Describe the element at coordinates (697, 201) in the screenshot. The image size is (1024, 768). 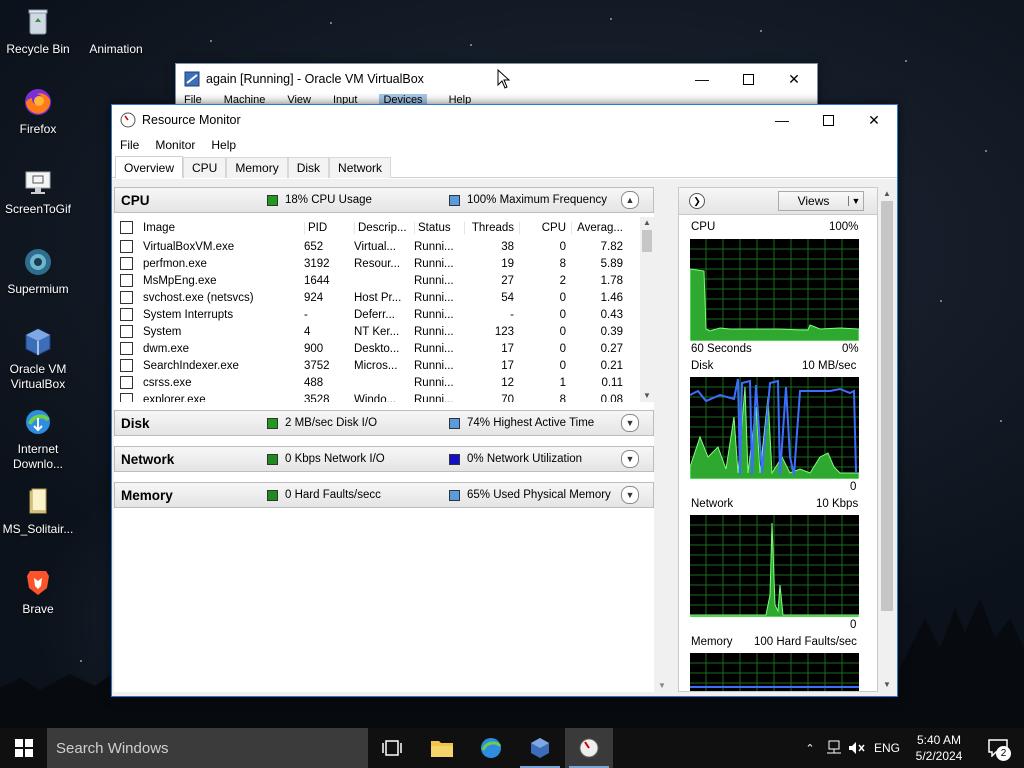
I see `collapse-pane-icon: ❯` at that location.